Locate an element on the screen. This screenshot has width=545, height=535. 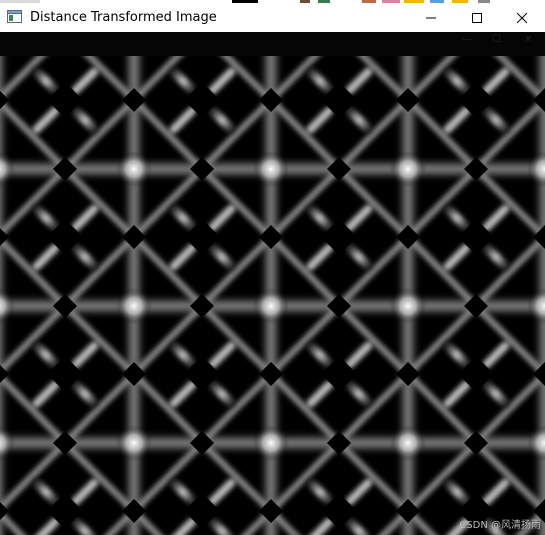
maximize-icon is located at coordinates (477, 17).